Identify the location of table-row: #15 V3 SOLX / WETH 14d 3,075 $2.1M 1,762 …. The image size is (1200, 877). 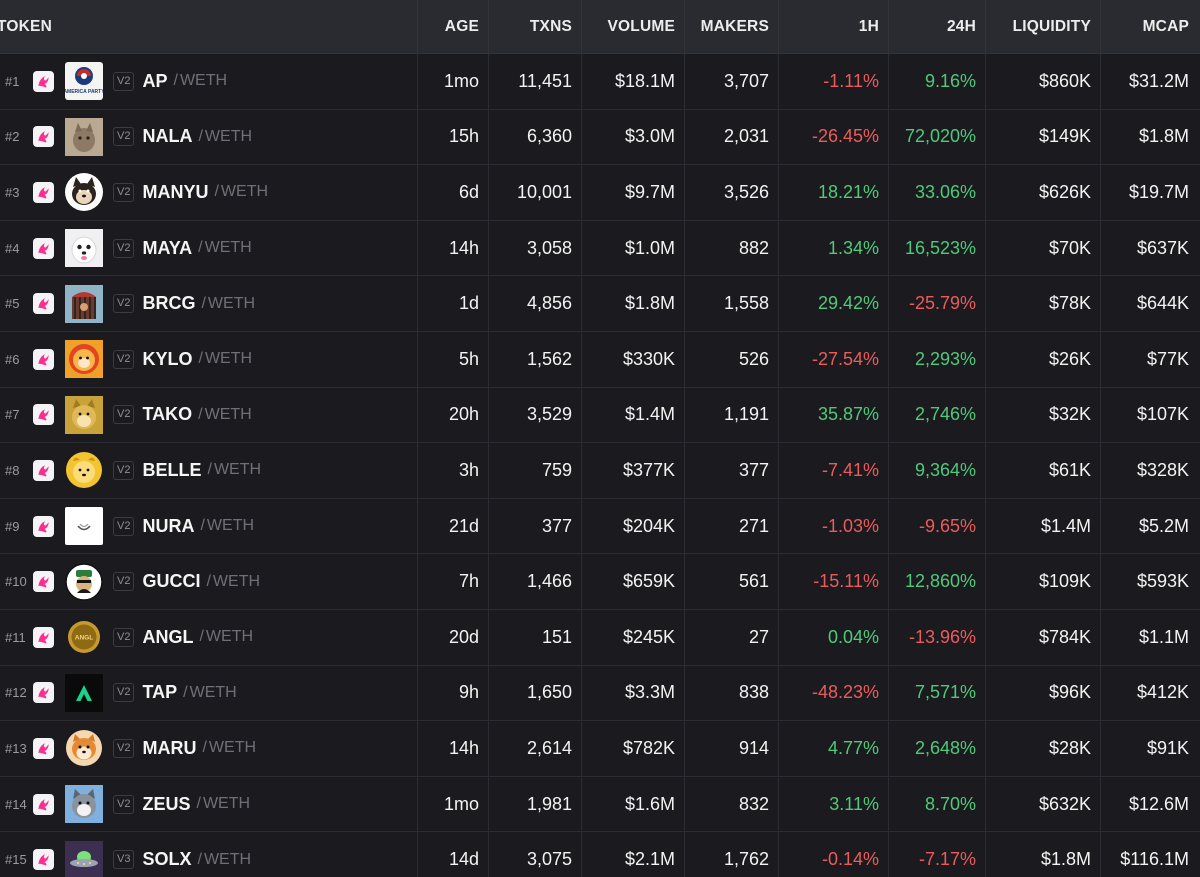
(600, 854).